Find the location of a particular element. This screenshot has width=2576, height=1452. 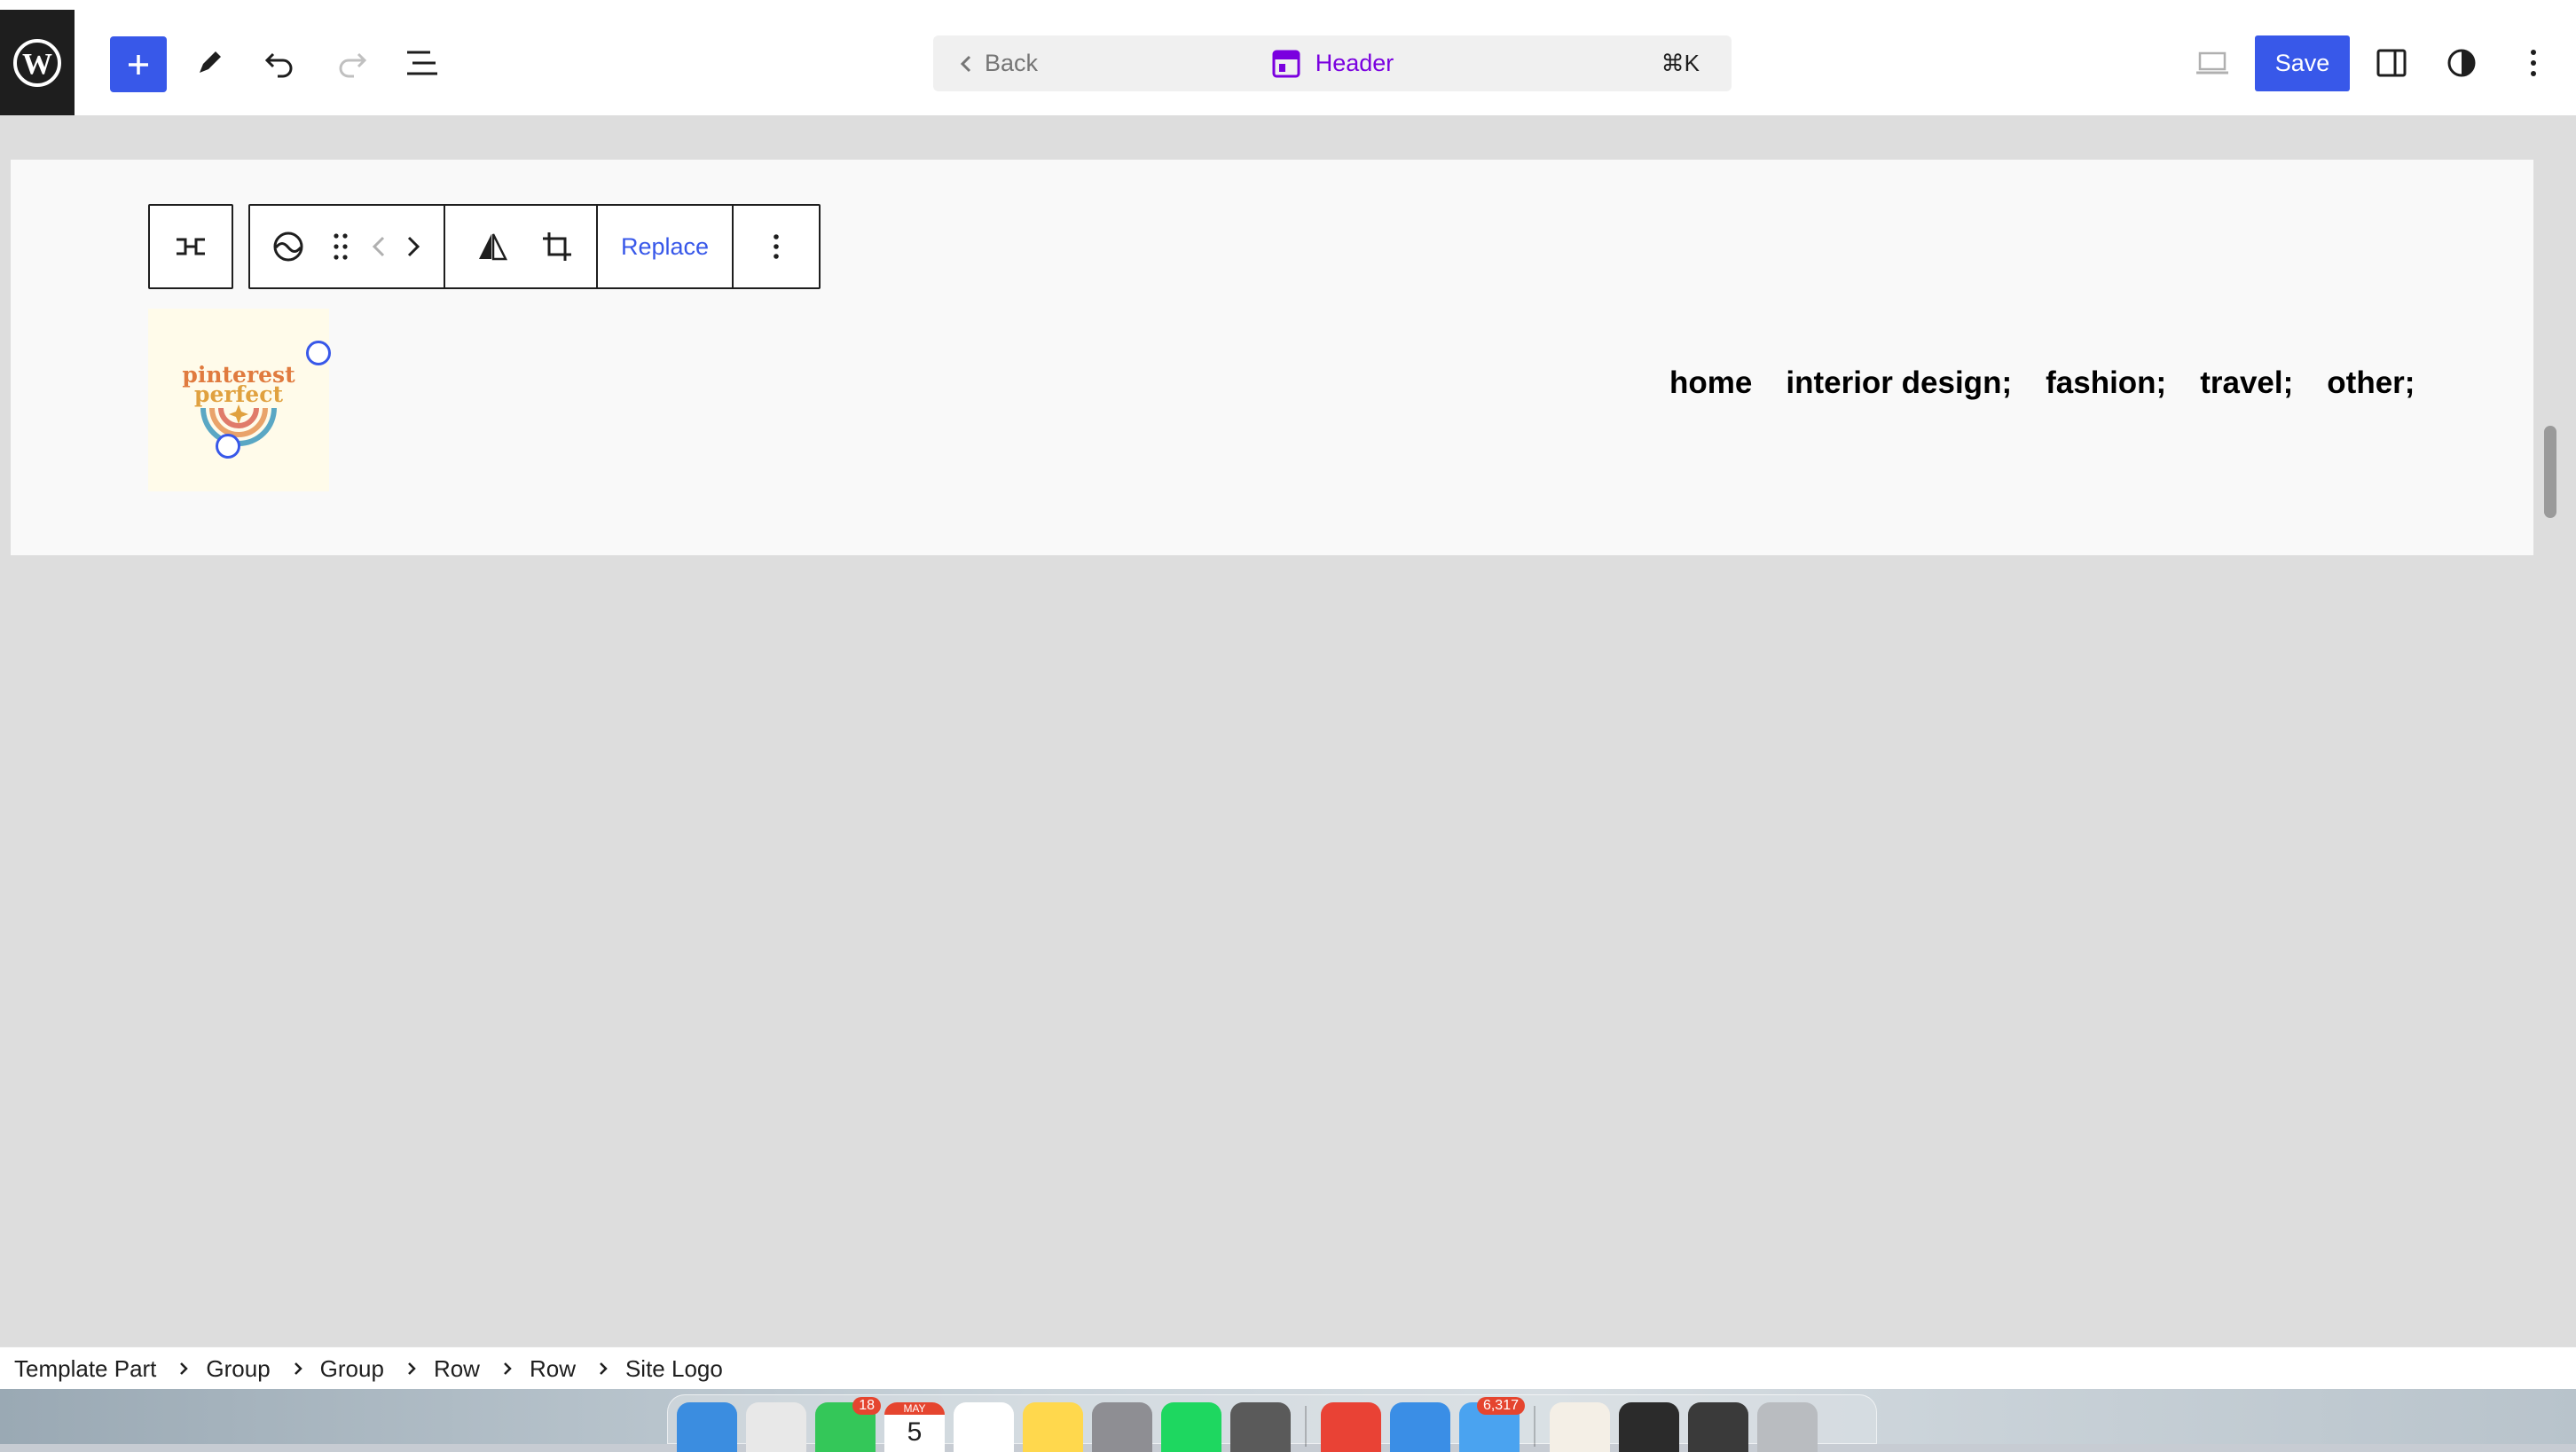

crop-button is located at coordinates (563, 246).